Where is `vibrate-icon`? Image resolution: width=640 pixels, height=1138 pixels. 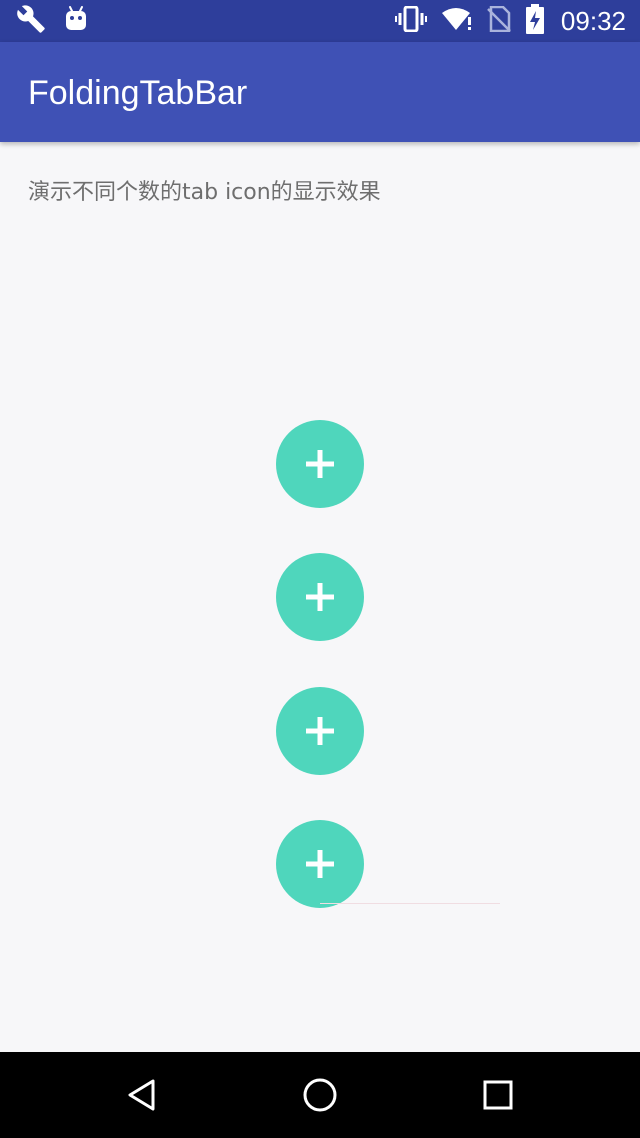 vibrate-icon is located at coordinates (410, 20).